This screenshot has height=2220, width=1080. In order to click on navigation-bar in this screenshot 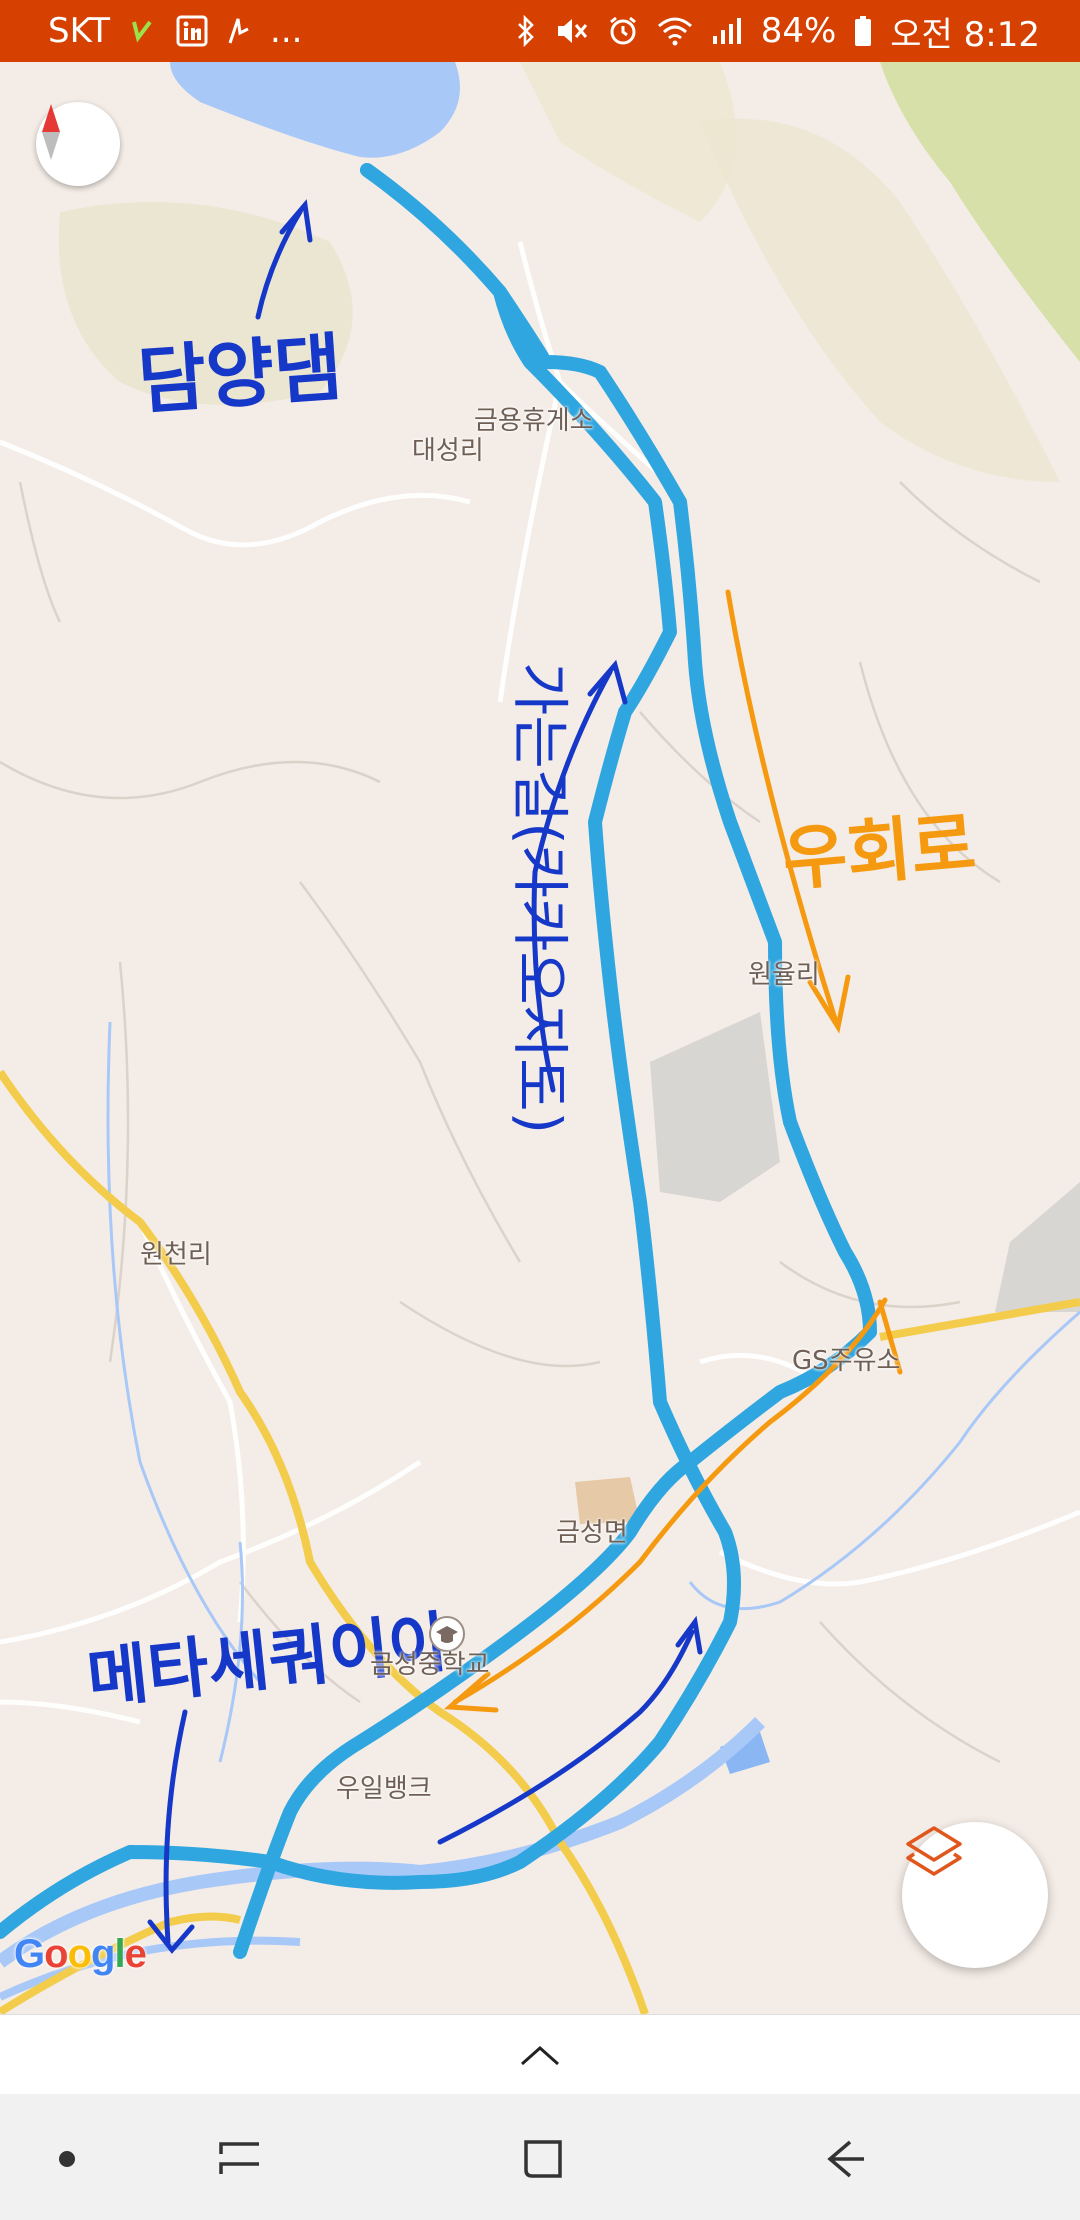, I will do `click(540, 2157)`.